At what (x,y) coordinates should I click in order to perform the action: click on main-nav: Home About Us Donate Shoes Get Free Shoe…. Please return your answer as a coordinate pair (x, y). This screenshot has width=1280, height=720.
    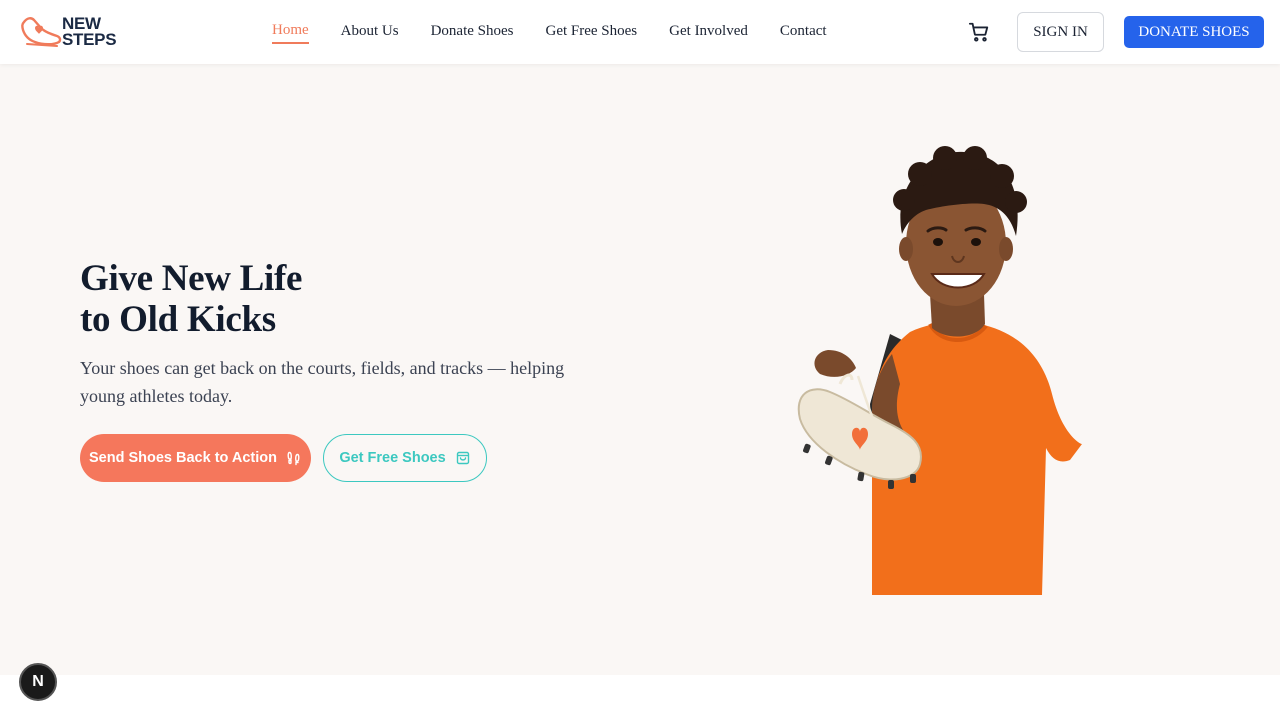
    Looking at the image, I should click on (565, 32).